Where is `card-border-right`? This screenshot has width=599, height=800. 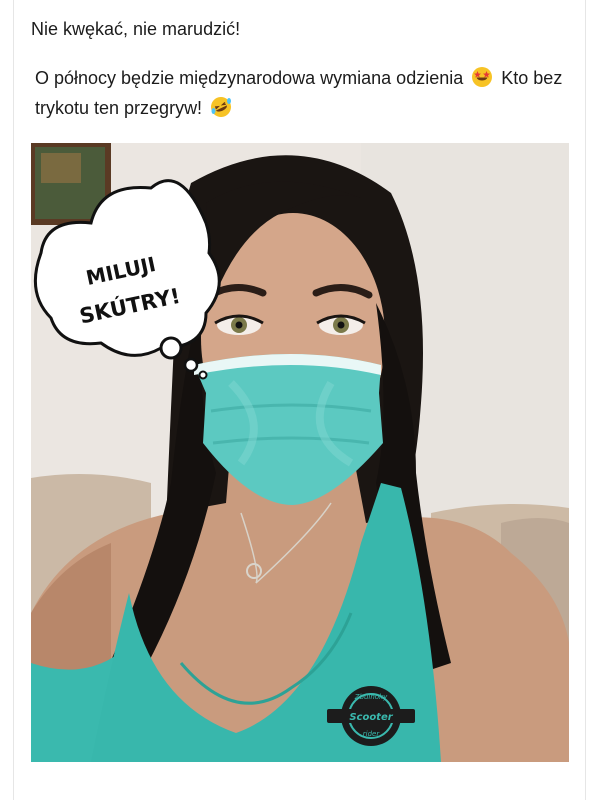 card-border-right is located at coordinates (585, 400).